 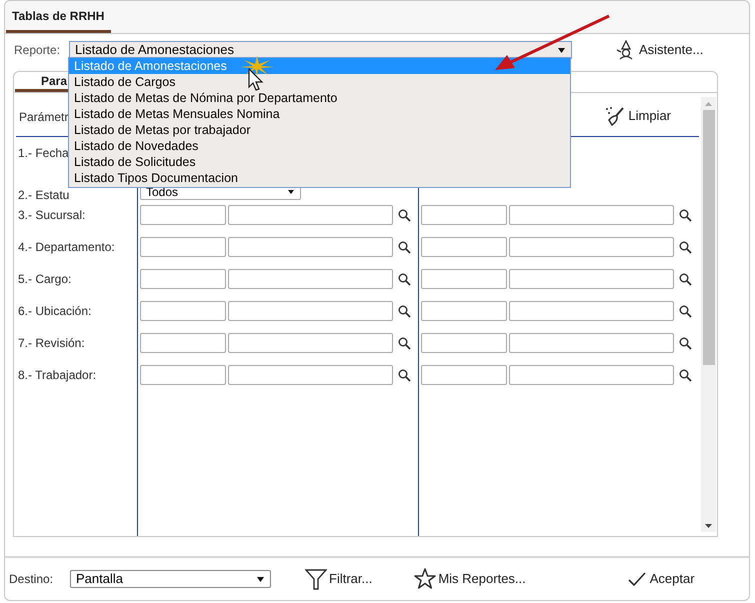 I want to click on dropdown-option: Listado de Novedades, so click(x=319, y=146).